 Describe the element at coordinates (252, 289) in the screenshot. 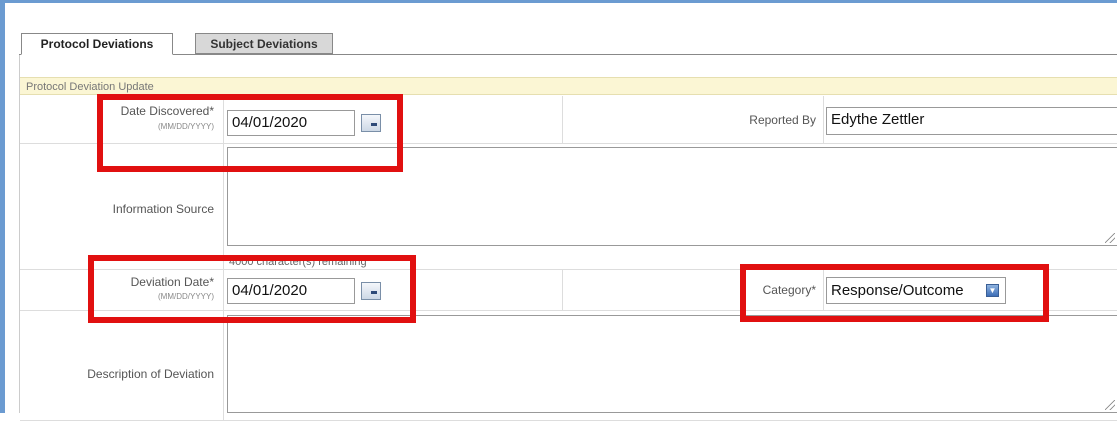

I see `highlight-box-deviation-date` at that location.